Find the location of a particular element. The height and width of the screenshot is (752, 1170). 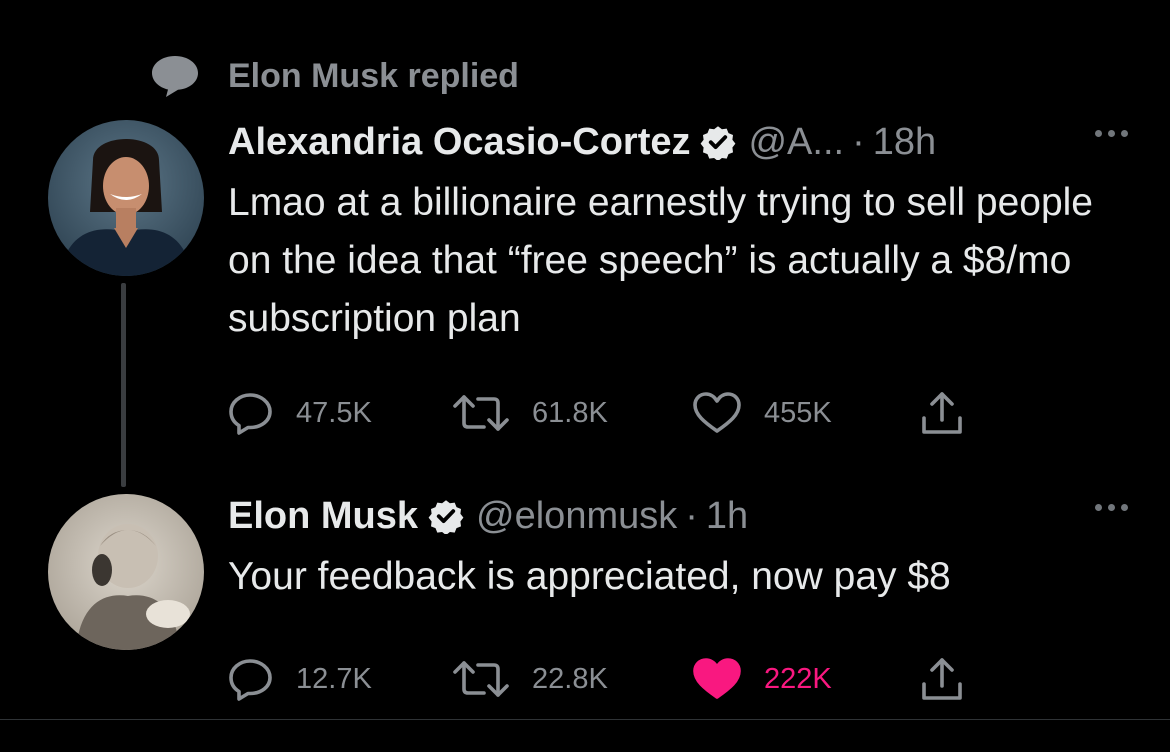

tweet-actions: 47.5K 61.8K 455K is located at coordinates (678, 413).